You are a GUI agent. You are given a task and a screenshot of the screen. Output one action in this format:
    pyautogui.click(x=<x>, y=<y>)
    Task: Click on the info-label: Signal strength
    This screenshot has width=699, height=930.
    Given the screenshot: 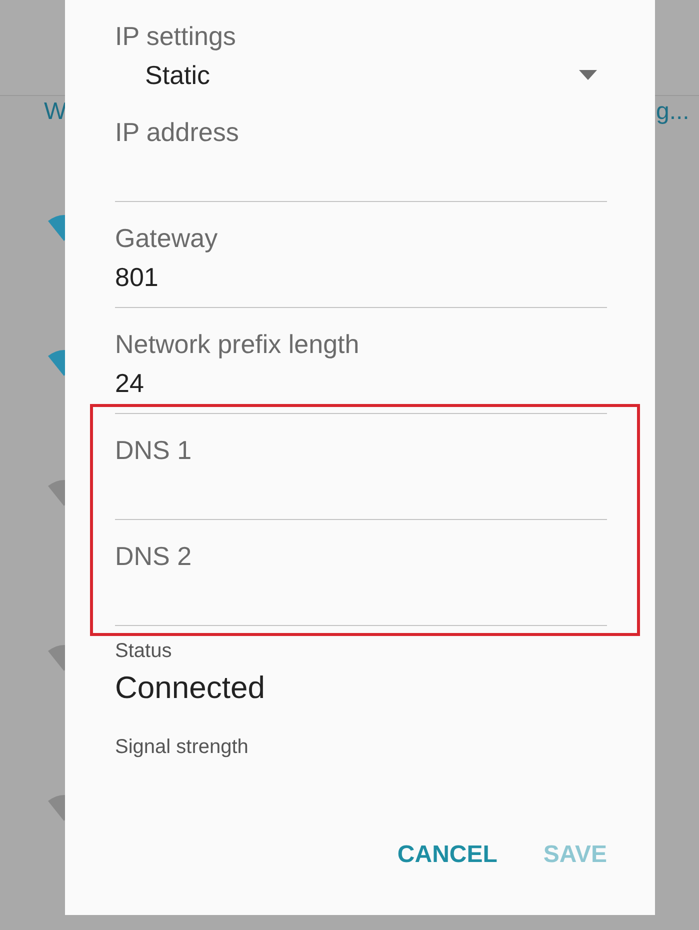 What is the action you would take?
    pyautogui.click(x=182, y=747)
    